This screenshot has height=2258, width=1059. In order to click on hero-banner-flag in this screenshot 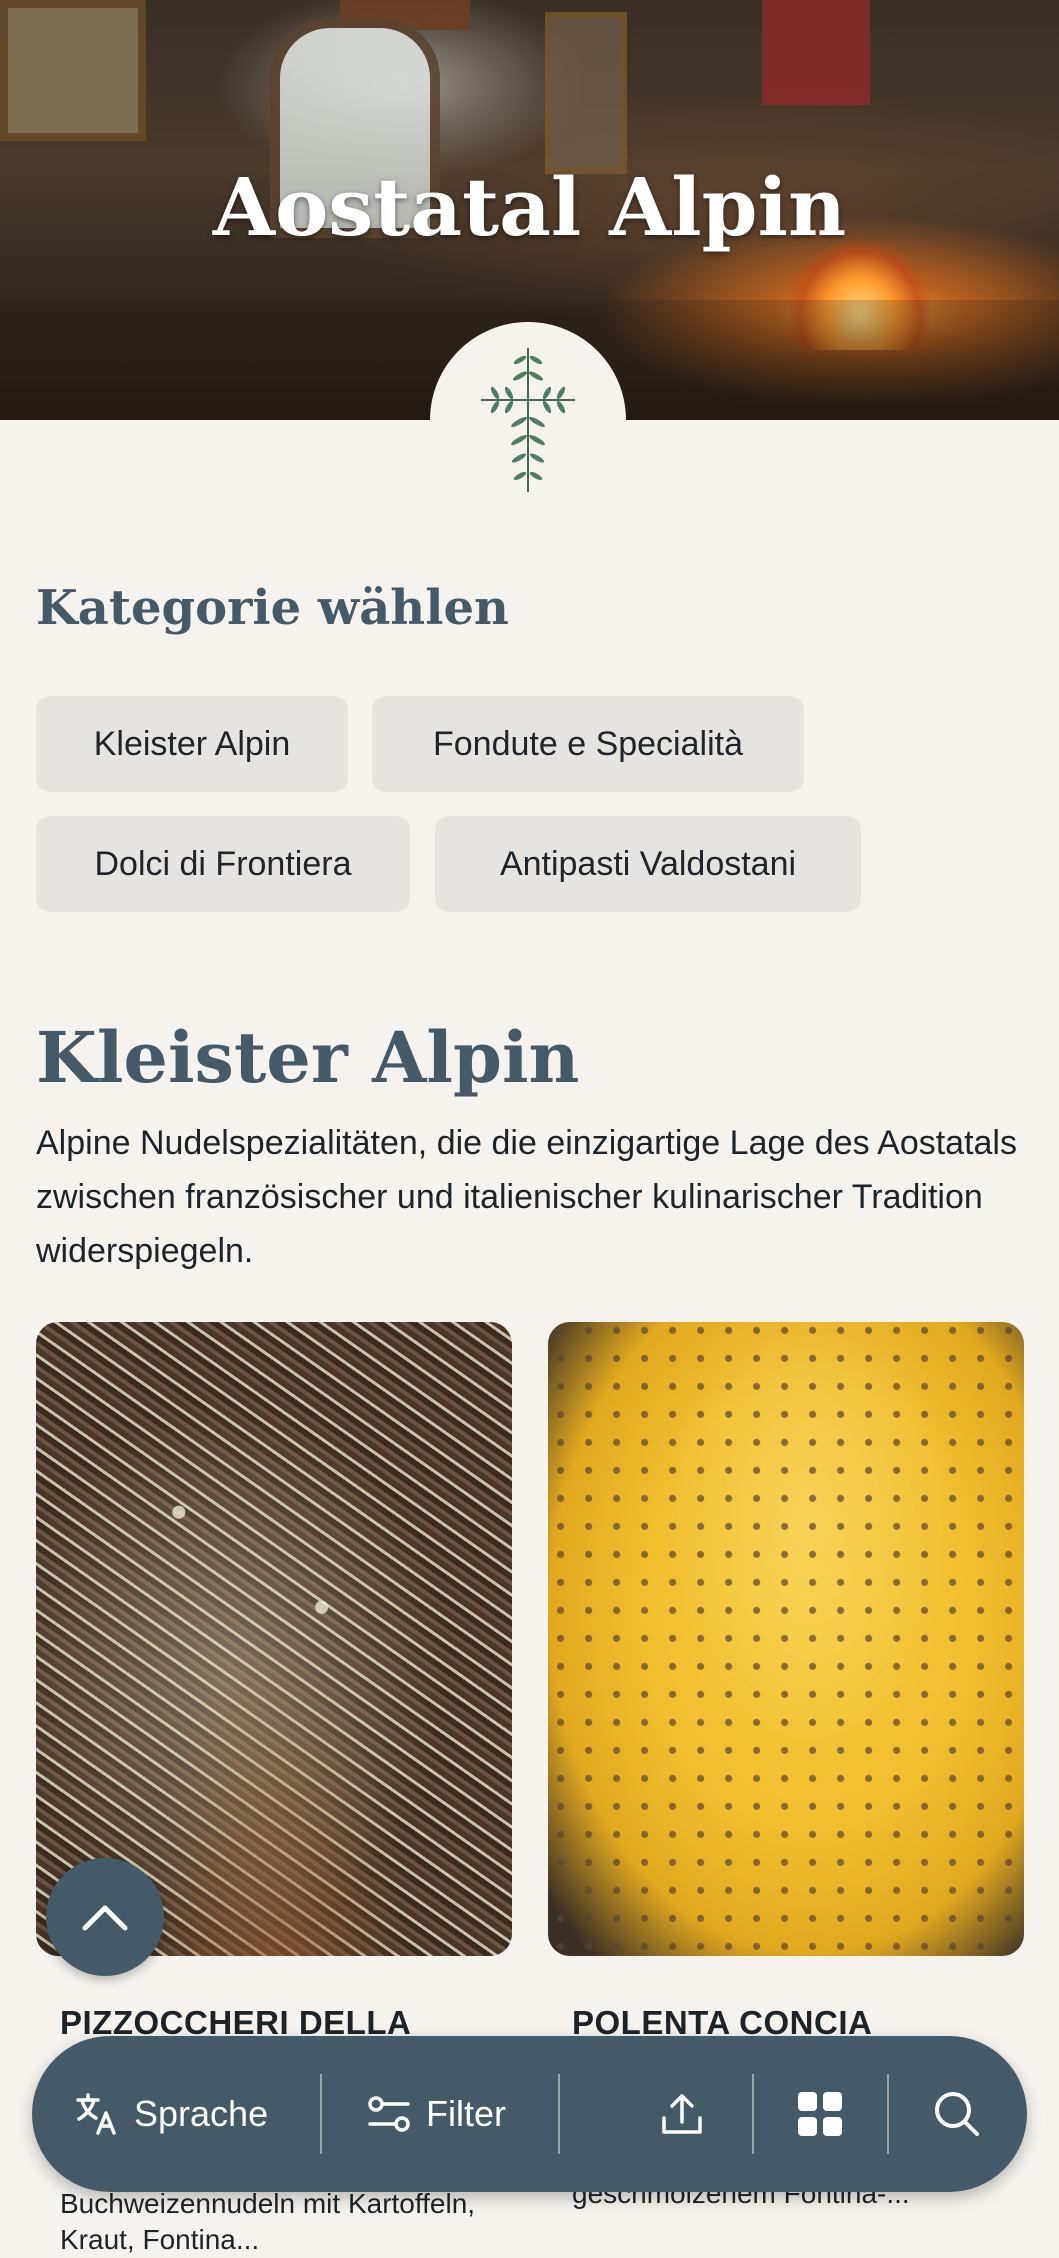, I will do `click(816, 52)`.